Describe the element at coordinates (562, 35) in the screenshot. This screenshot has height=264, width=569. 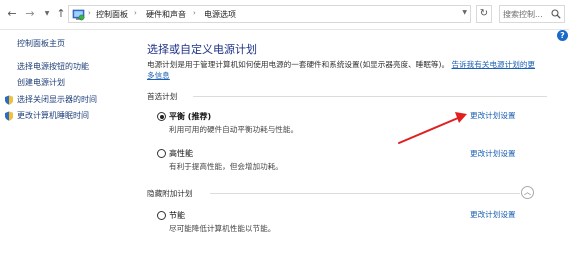
I see `help-icon: ?` at that location.